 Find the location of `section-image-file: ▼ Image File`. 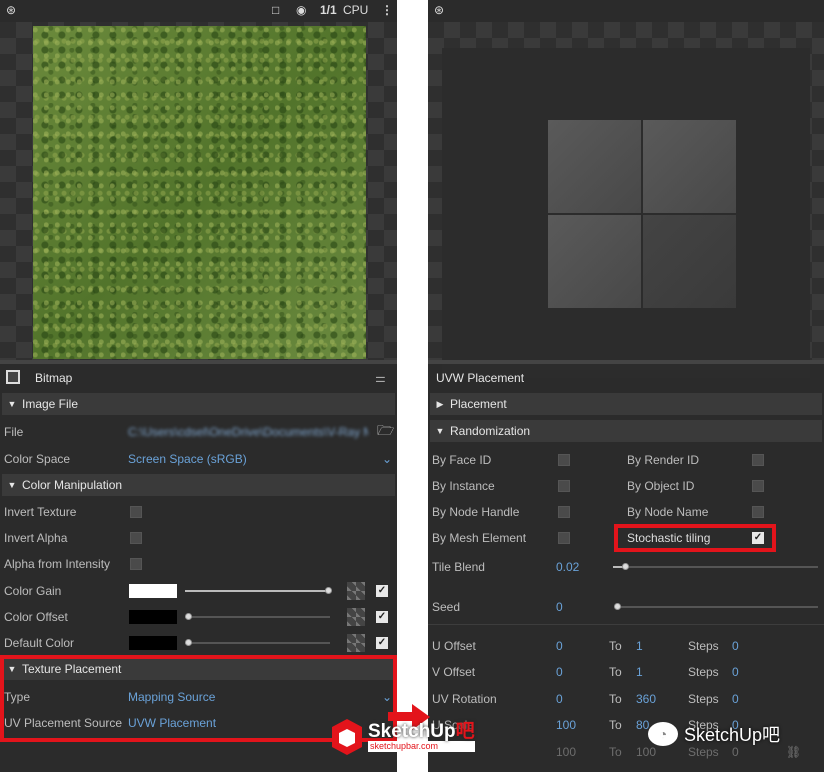

section-image-file: ▼ Image File is located at coordinates (198, 404).